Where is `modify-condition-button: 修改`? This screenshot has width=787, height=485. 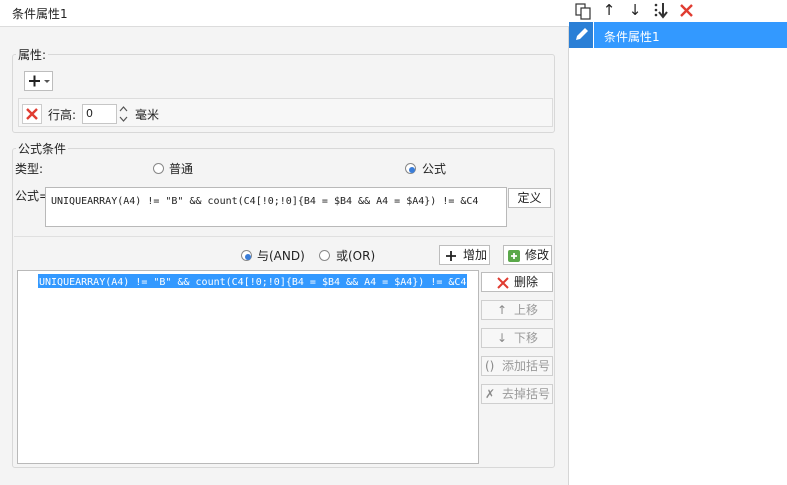 modify-condition-button: 修改 is located at coordinates (527, 255).